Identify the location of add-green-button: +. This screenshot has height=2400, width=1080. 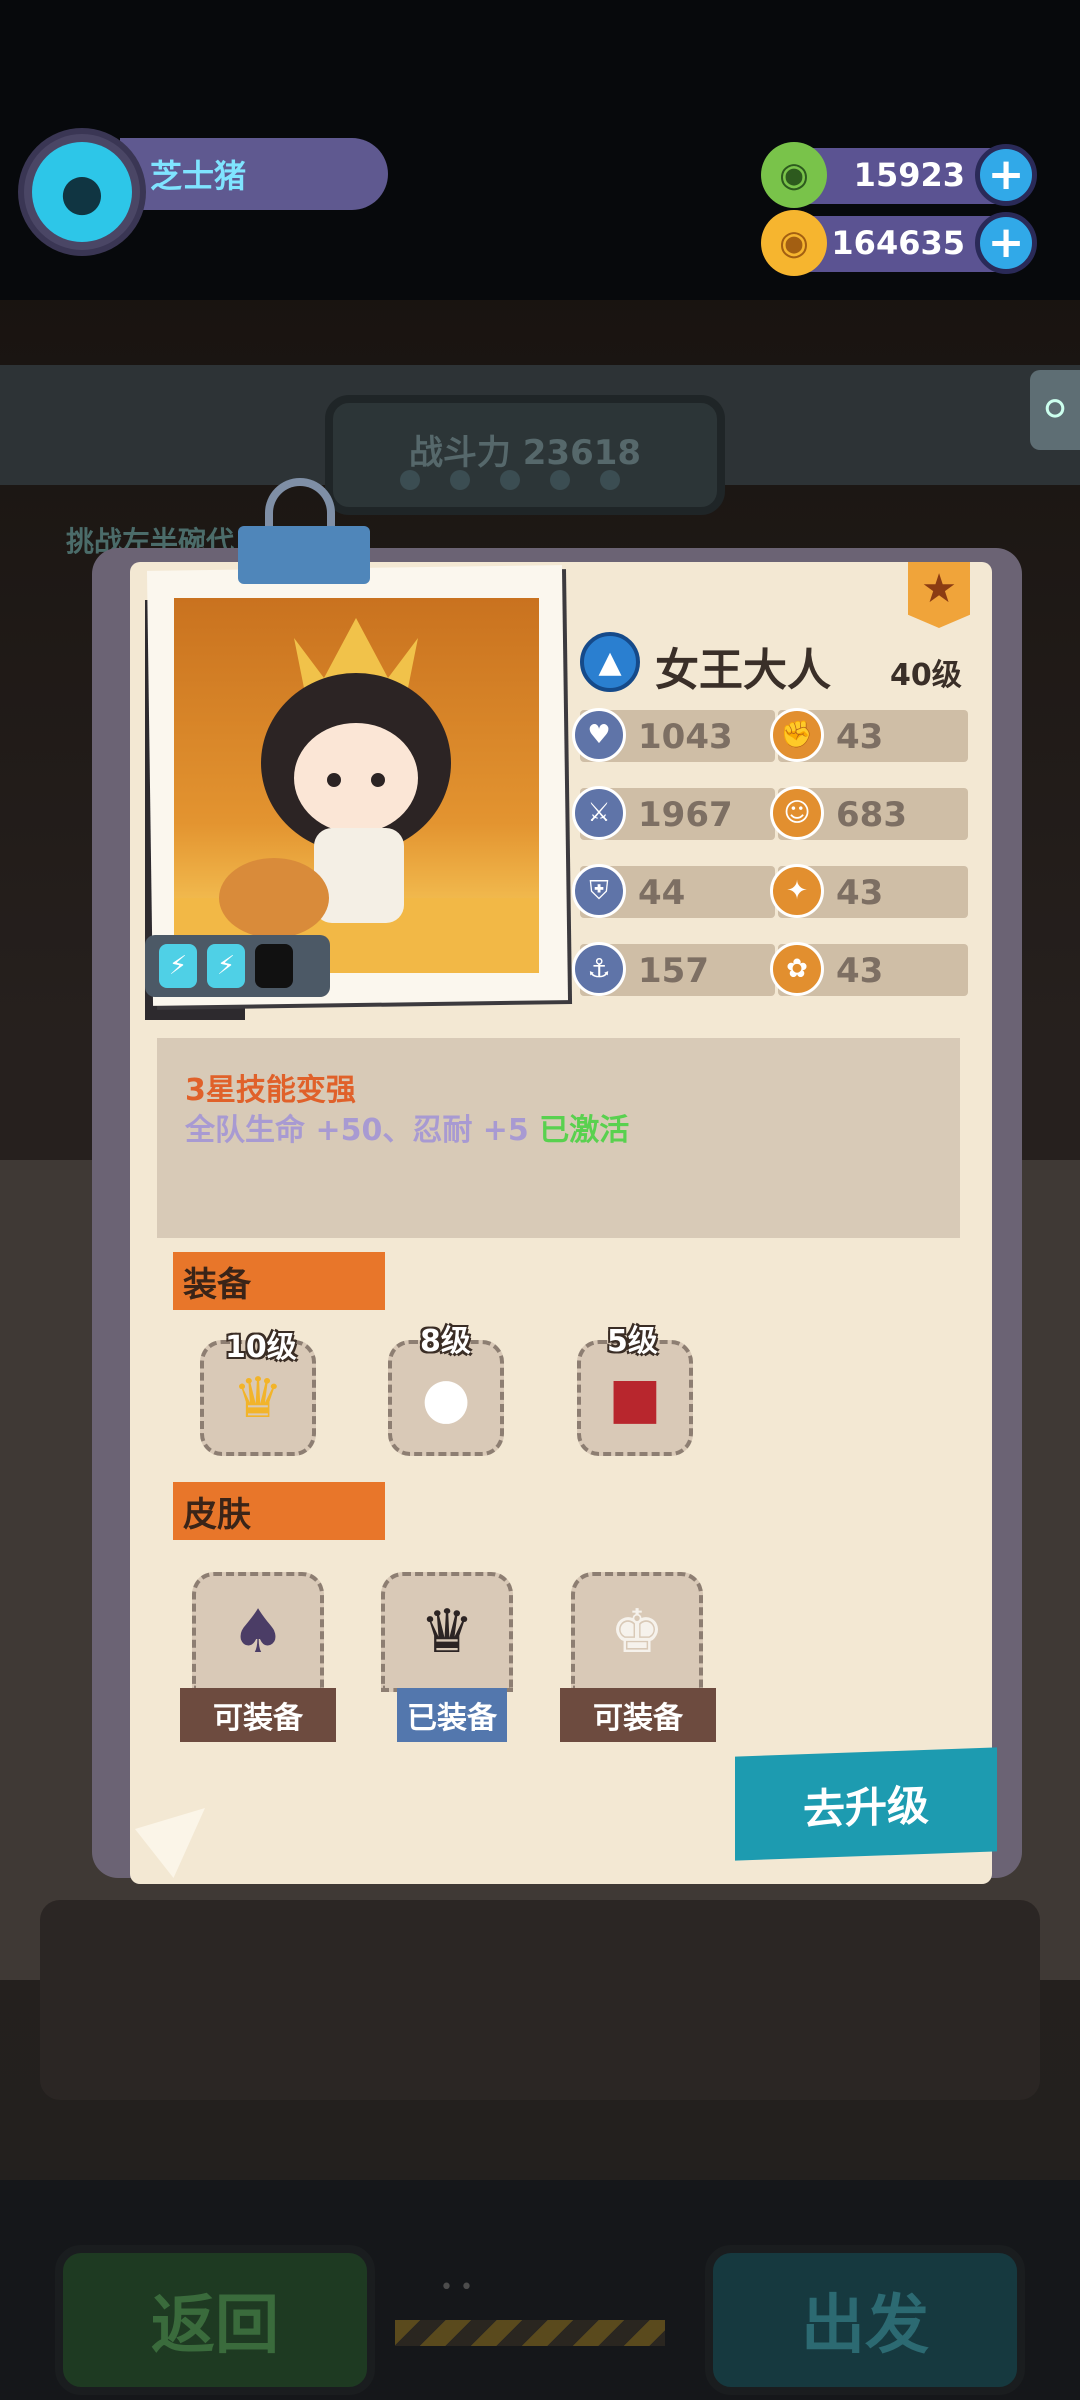
(1006, 175).